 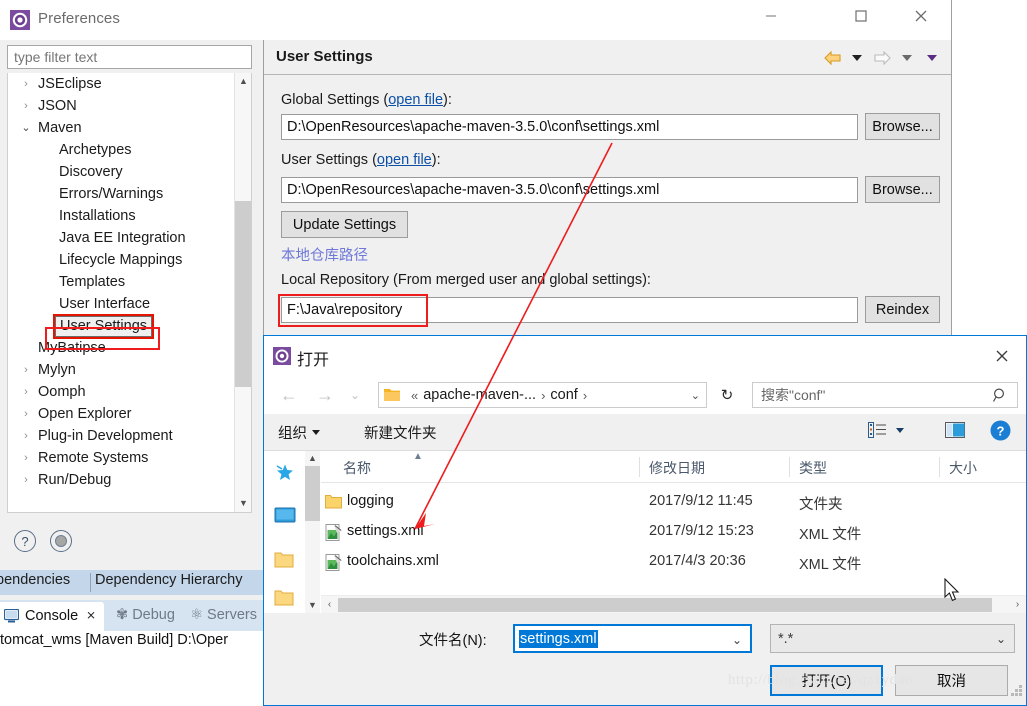 I want to click on forward-arrow-icon, so click(x=882, y=58).